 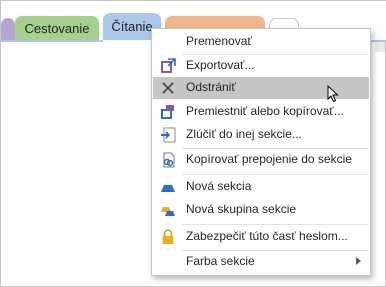 I want to click on copy-link-icon, so click(x=169, y=160).